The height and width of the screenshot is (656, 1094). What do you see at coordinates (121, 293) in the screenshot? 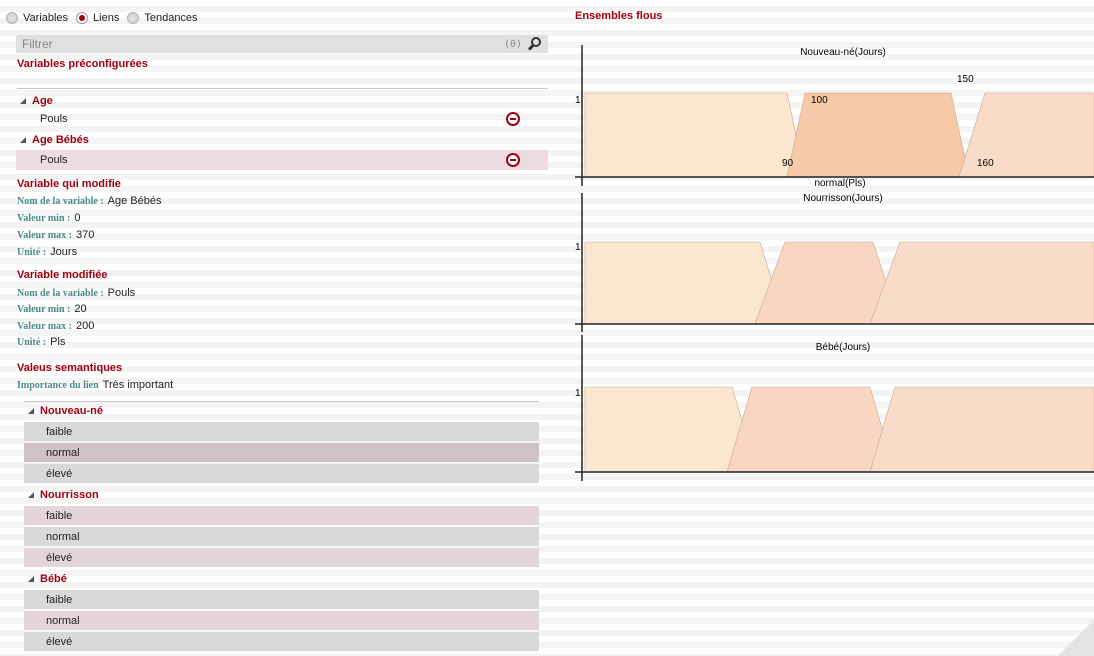
I see `field-value: Pouls` at bounding box center [121, 293].